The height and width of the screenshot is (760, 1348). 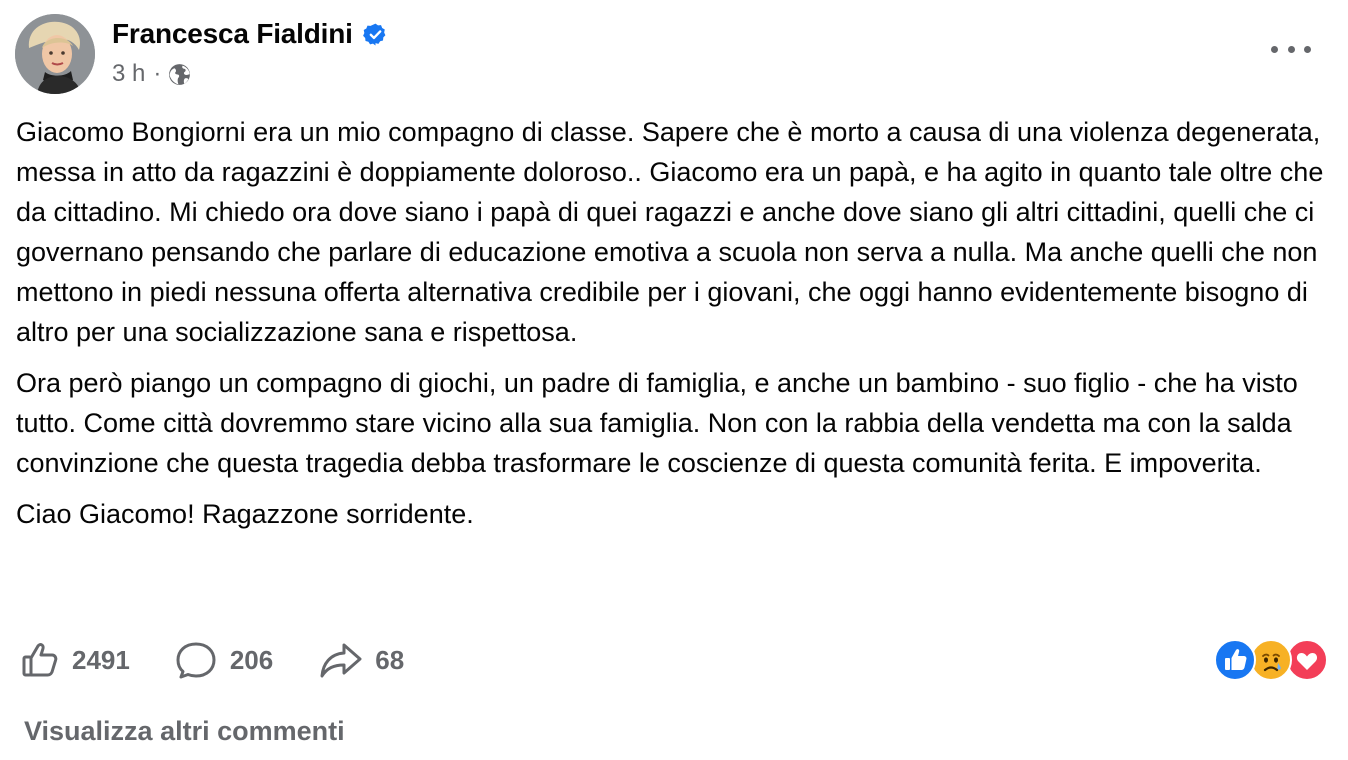 What do you see at coordinates (179, 74) in the screenshot?
I see `globe-icon` at bounding box center [179, 74].